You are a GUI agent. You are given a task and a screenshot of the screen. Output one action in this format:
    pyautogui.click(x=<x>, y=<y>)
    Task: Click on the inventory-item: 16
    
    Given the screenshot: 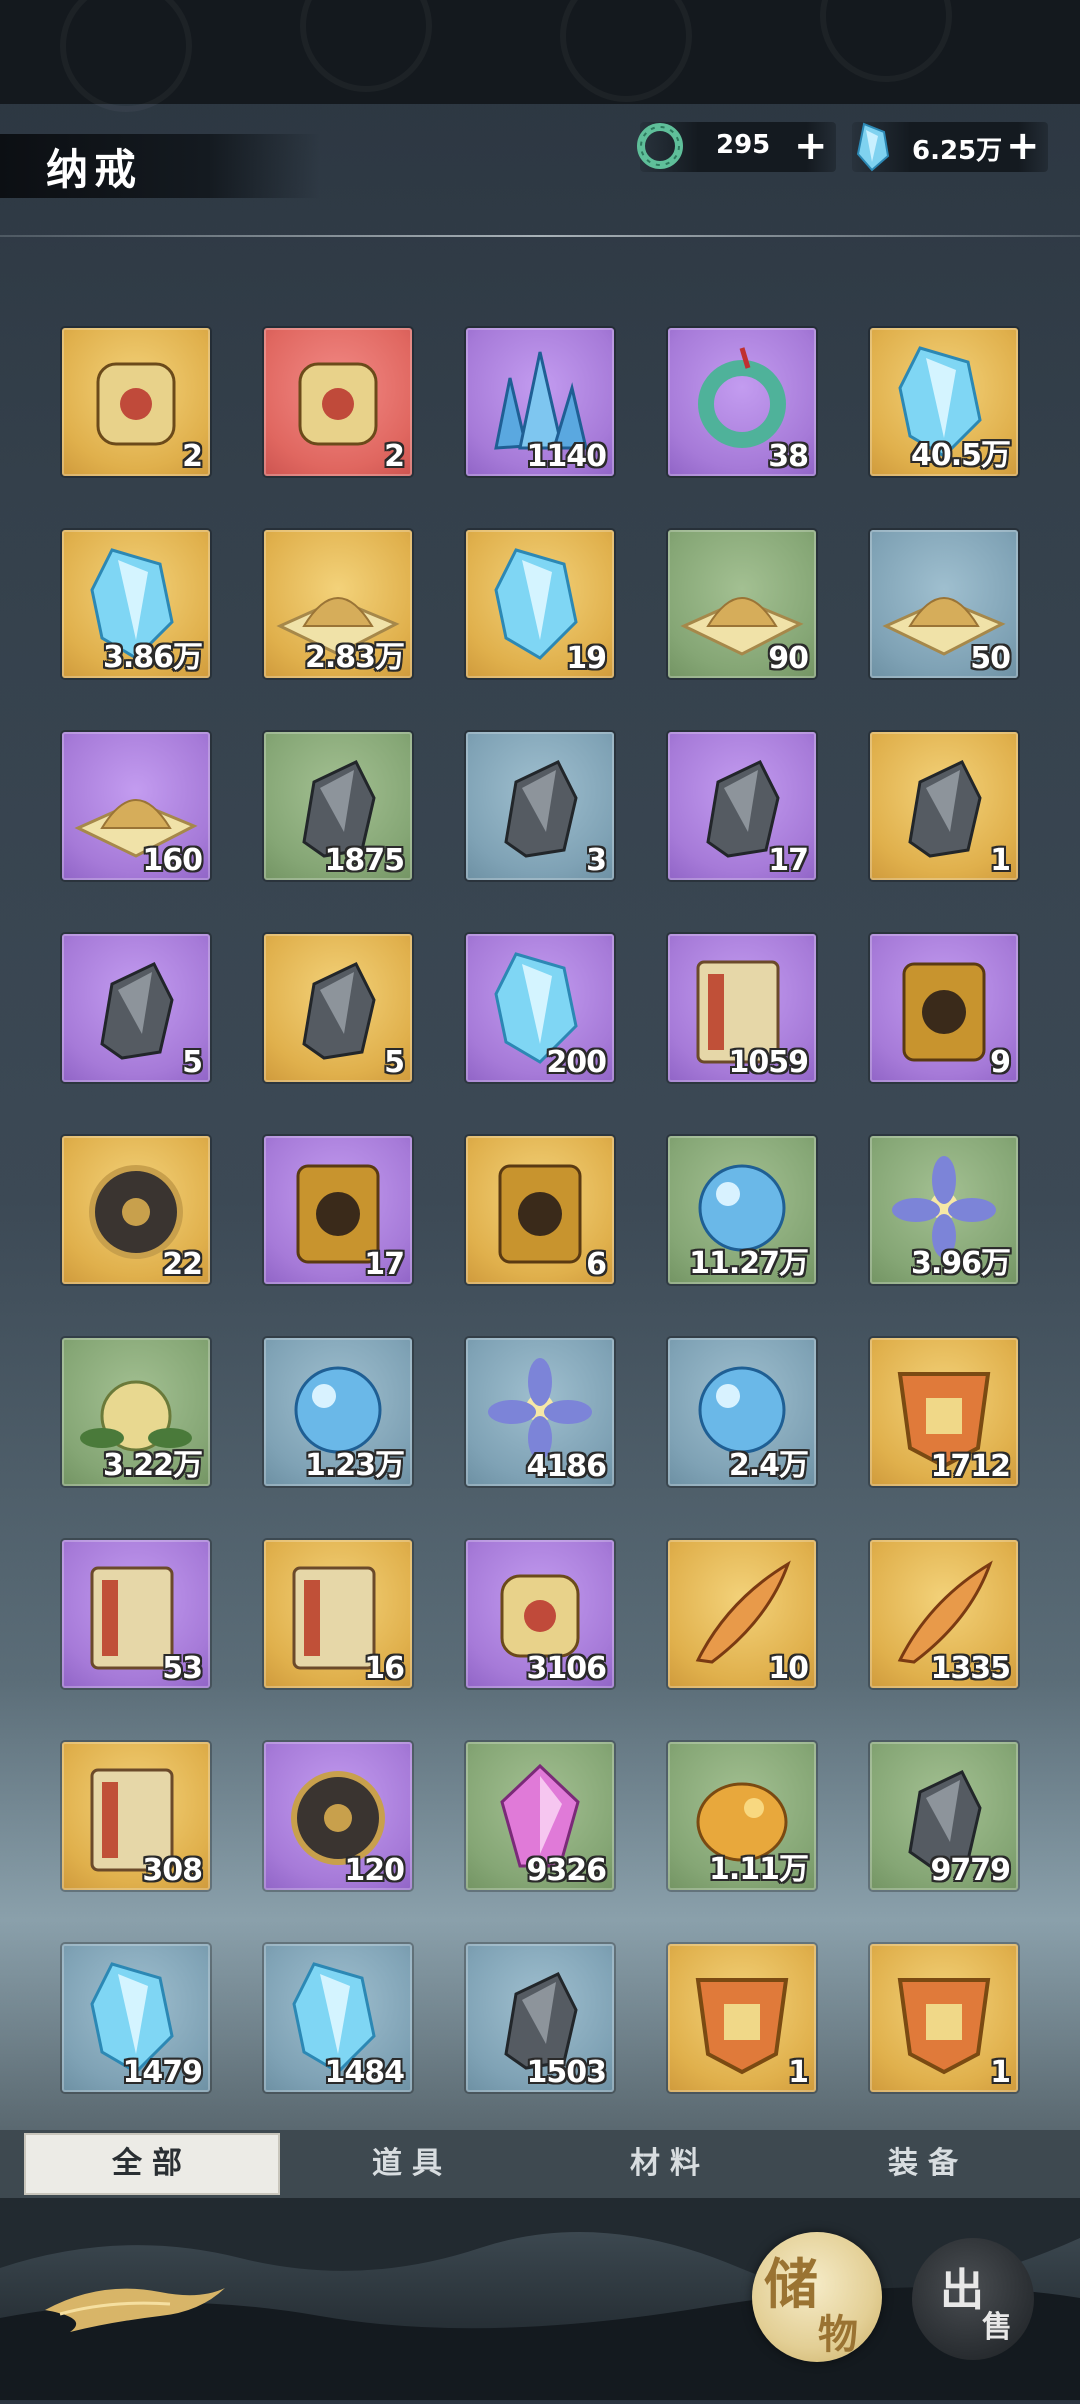 What is the action you would take?
    pyautogui.click(x=338, y=1614)
    